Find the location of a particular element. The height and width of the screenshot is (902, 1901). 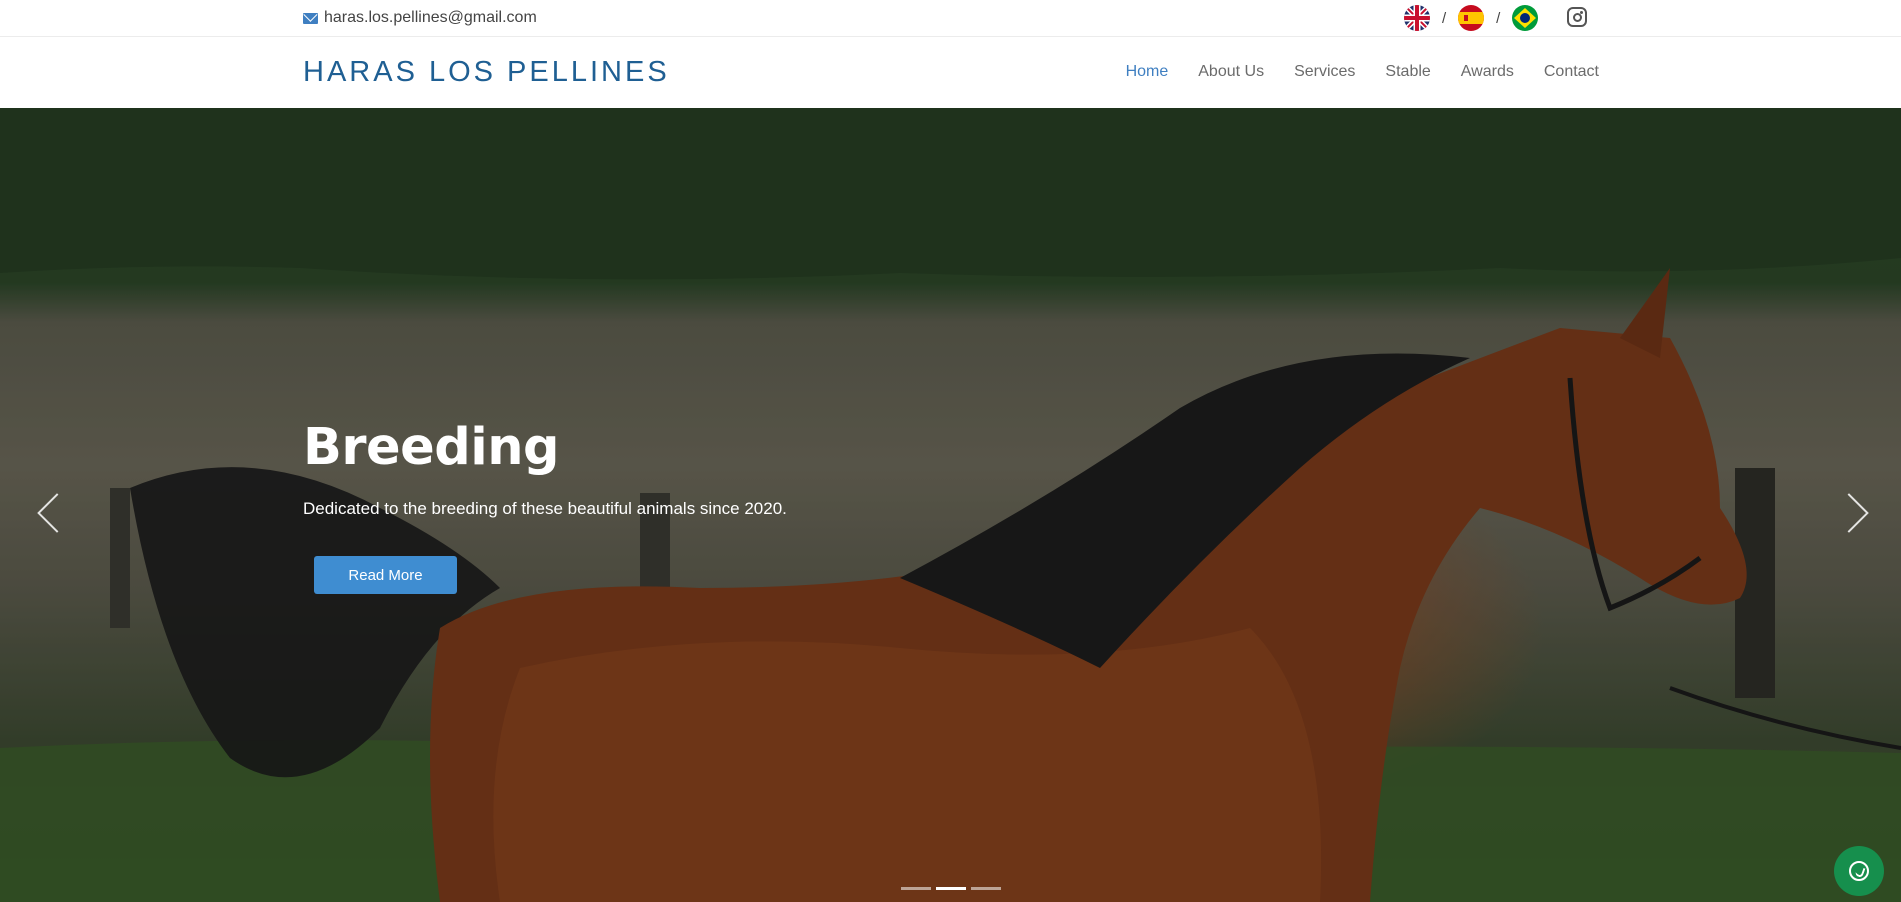

language-switcher: / / is located at coordinates (1471, 18).